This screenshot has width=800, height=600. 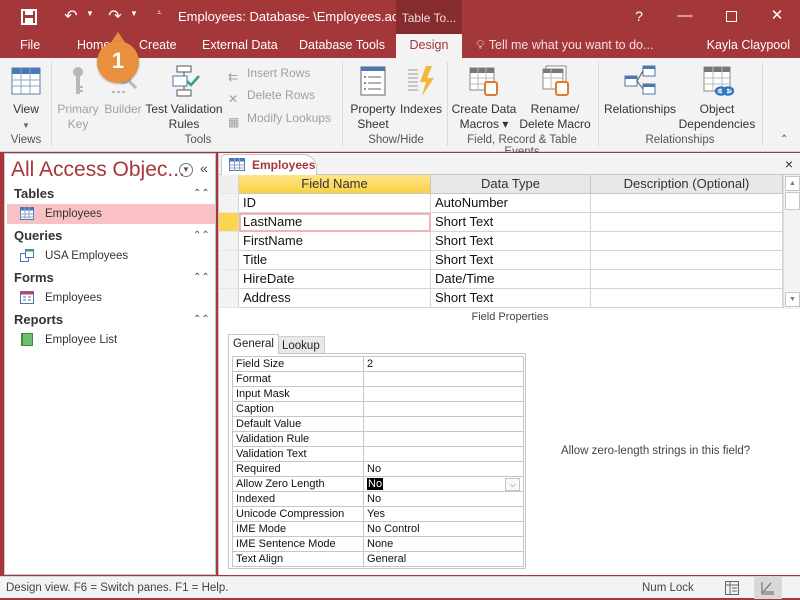 What do you see at coordinates (335, 298) in the screenshot?
I see `field-name-cell: Address` at bounding box center [335, 298].